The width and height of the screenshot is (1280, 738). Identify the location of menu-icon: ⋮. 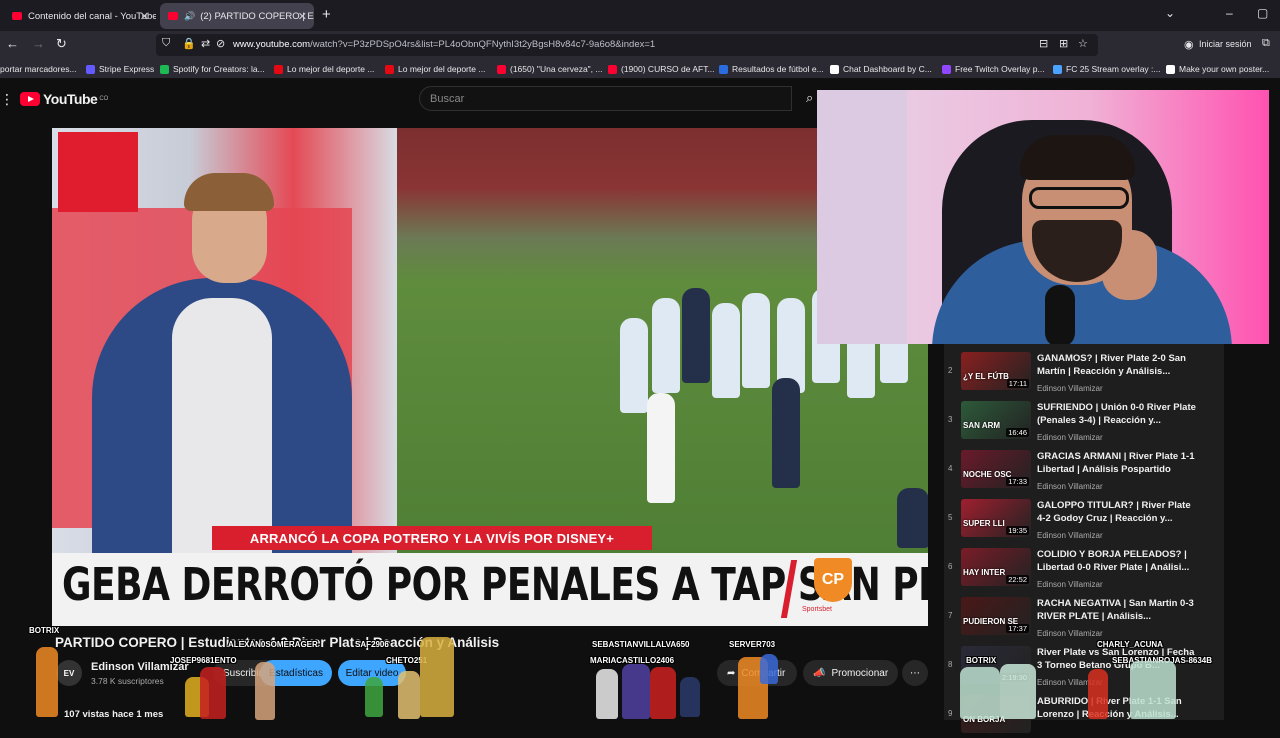
(7, 99).